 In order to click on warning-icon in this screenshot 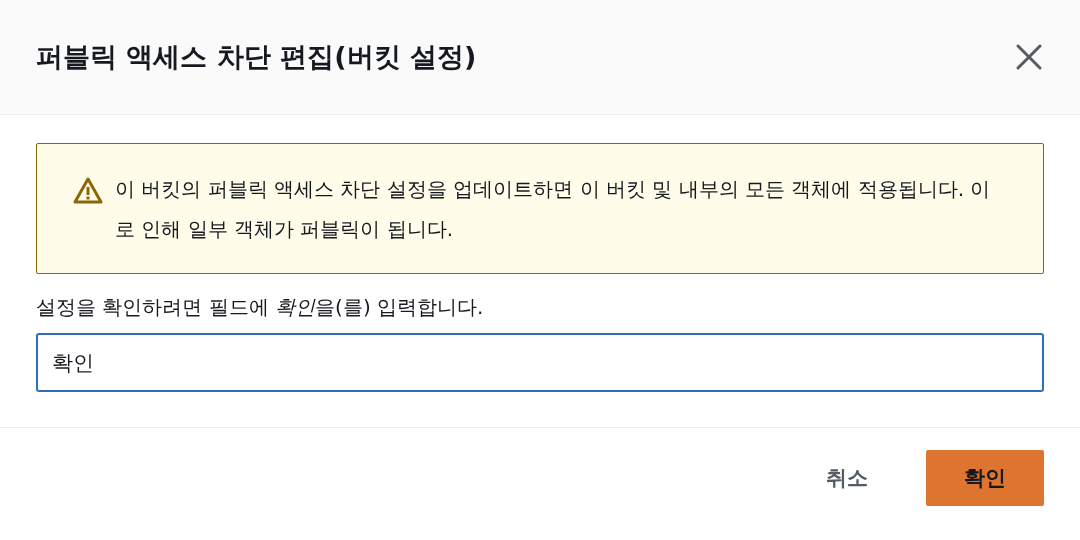, I will do `click(88, 191)`.